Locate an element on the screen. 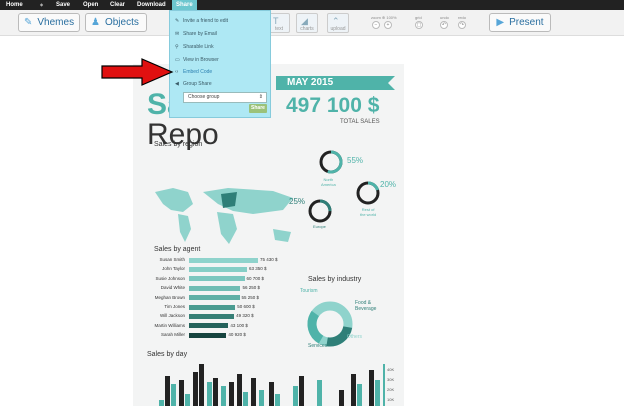 The image size is (624, 406). zoom-out-icon: − is located at coordinates (376, 25).